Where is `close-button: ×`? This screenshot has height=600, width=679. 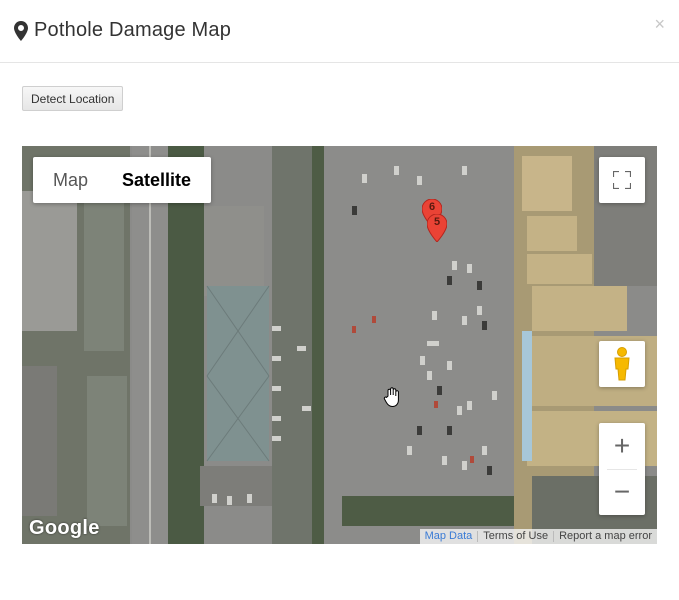
close-button: × is located at coordinates (659, 24).